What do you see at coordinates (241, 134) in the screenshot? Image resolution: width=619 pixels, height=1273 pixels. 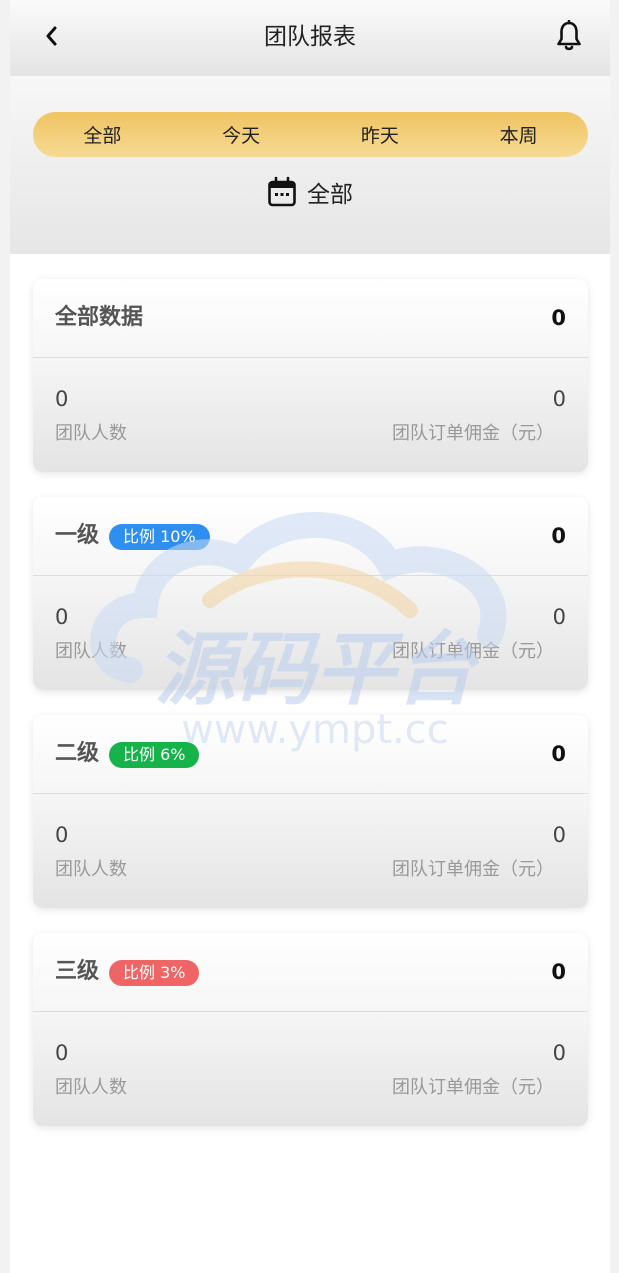 I see `tab-today: 今天` at bounding box center [241, 134].